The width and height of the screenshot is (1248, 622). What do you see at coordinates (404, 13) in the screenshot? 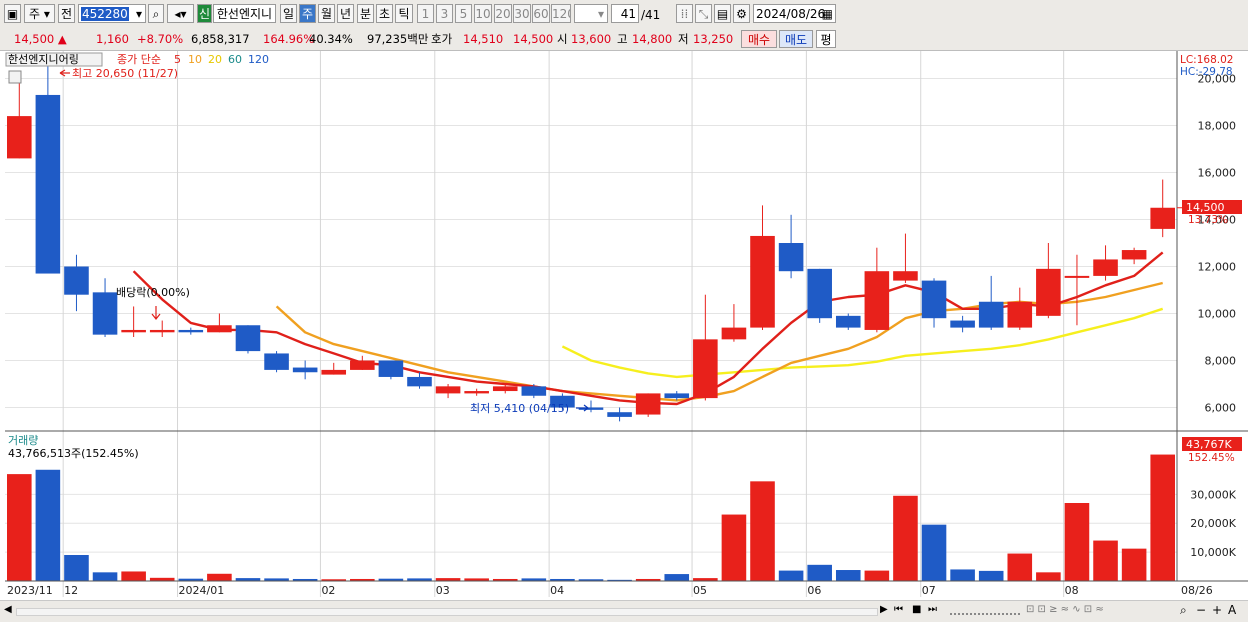
I see `period-tick-button: 틱` at bounding box center [404, 13].